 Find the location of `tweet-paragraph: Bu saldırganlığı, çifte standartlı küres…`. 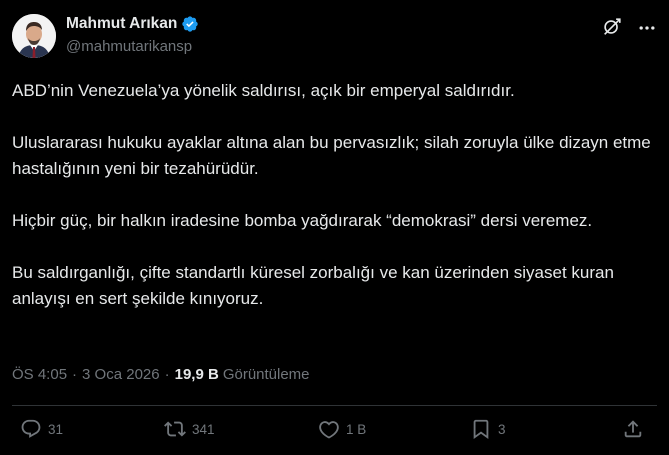

tweet-paragraph: Bu saldırganlığı, çifte standartlı küres… is located at coordinates (313, 285).